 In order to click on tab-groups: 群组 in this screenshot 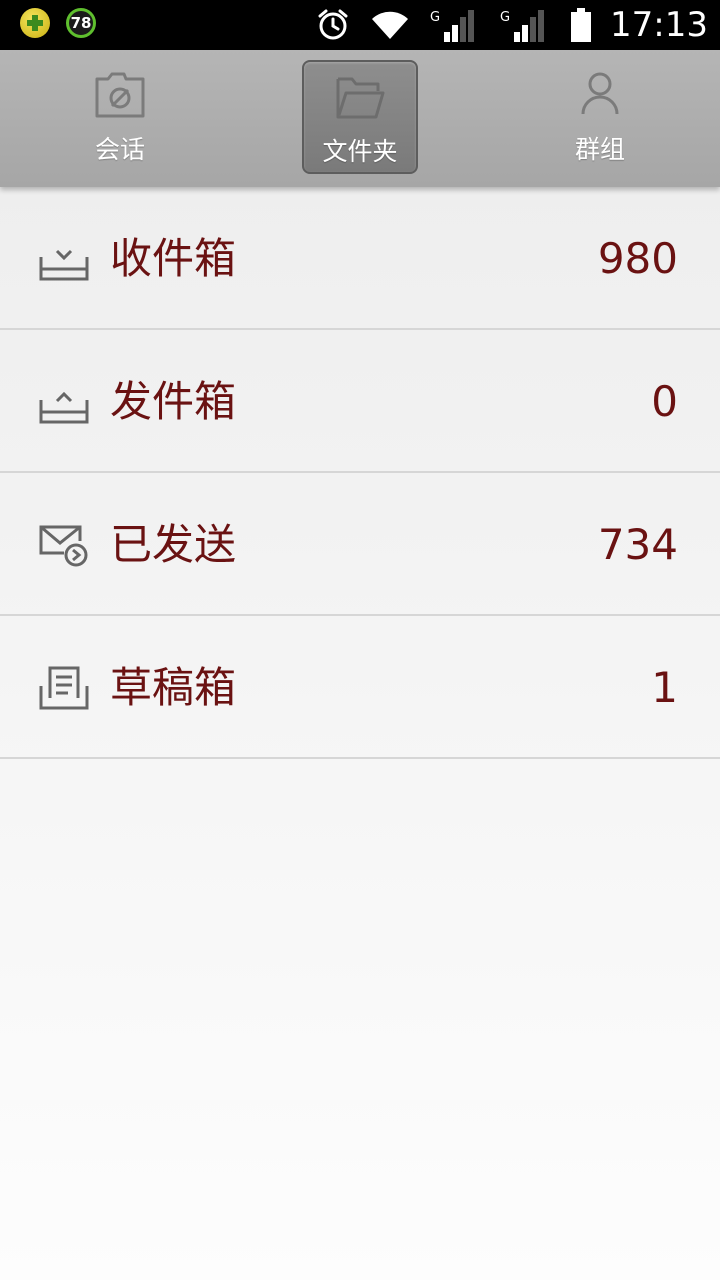, I will do `click(600, 117)`.